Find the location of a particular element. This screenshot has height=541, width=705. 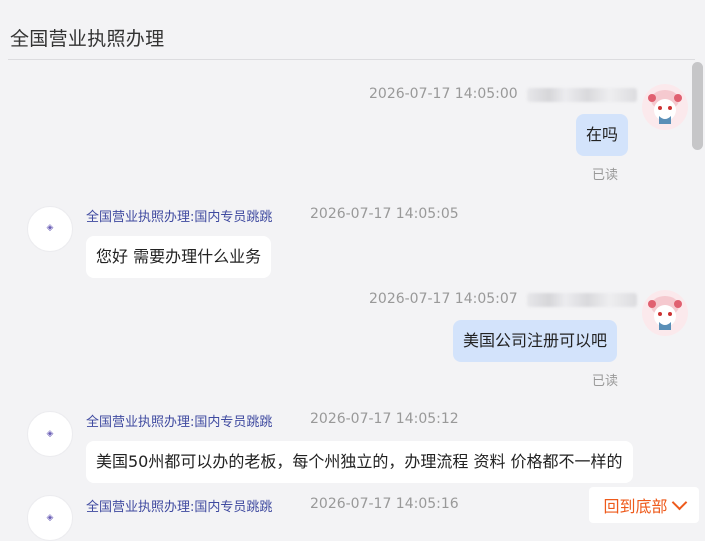

message-bubble: 美国公司注册可以吧 is located at coordinates (535, 341).